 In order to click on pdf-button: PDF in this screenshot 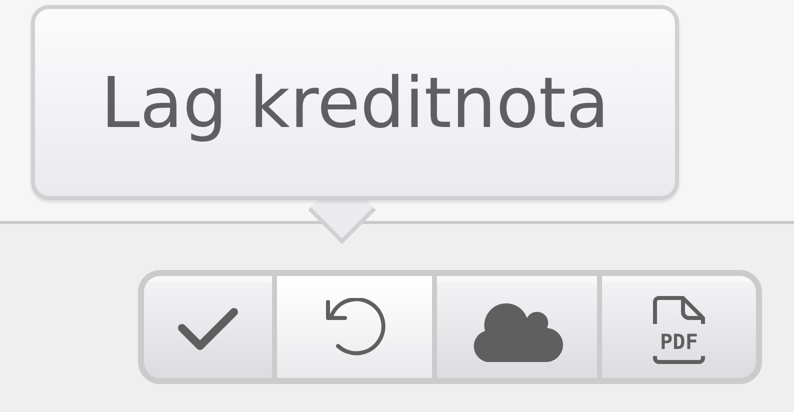, I will do `click(679, 327)`.